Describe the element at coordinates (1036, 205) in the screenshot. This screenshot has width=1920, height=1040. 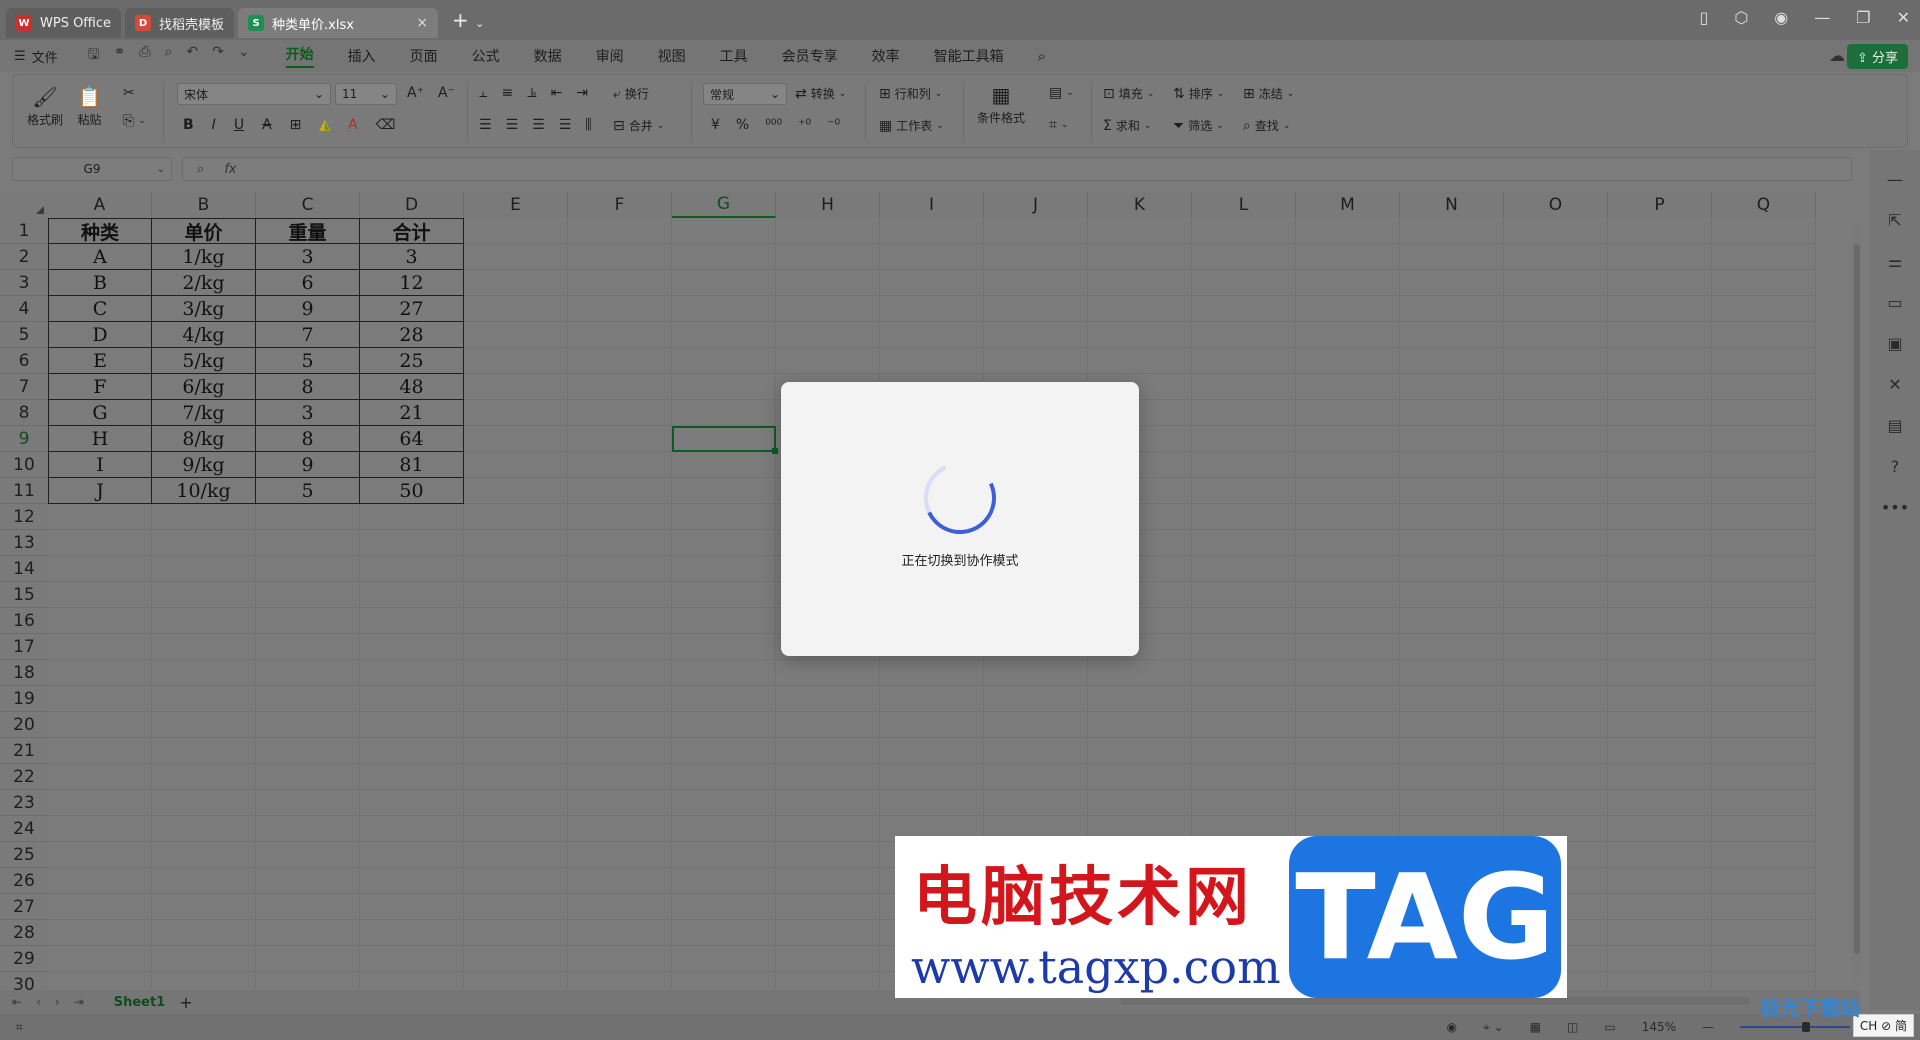
I see `column-header: J` at that location.